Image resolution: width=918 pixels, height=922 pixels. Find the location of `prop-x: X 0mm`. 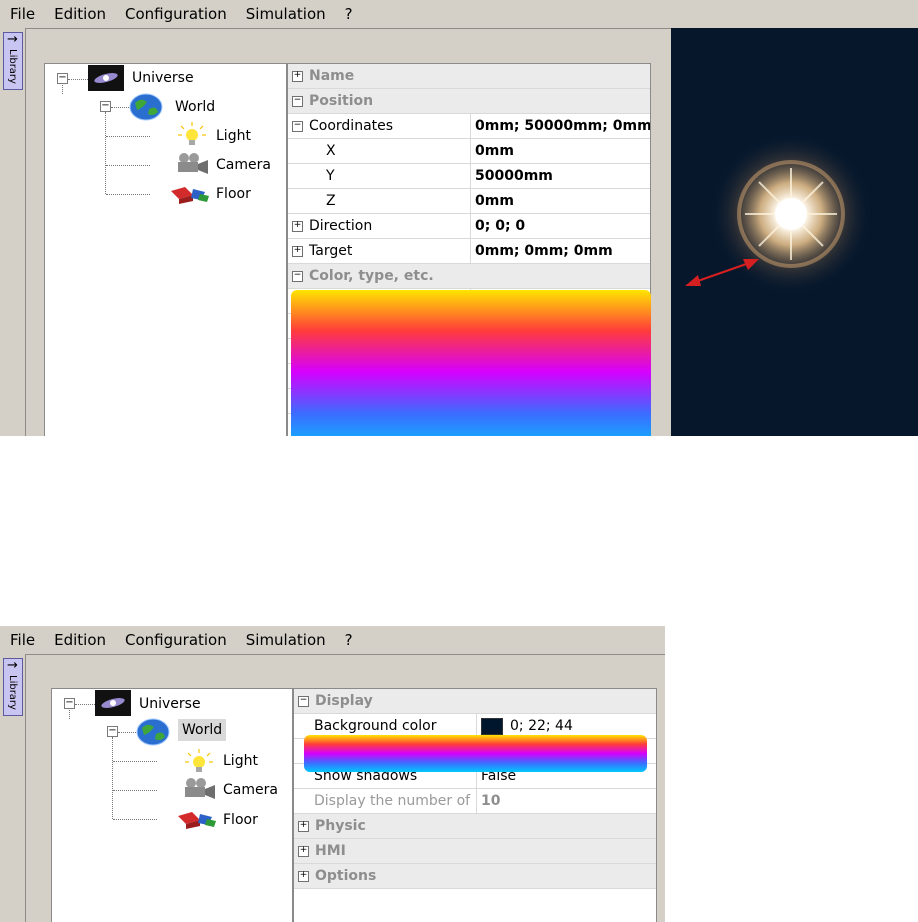

prop-x: X 0mm is located at coordinates (469, 151).